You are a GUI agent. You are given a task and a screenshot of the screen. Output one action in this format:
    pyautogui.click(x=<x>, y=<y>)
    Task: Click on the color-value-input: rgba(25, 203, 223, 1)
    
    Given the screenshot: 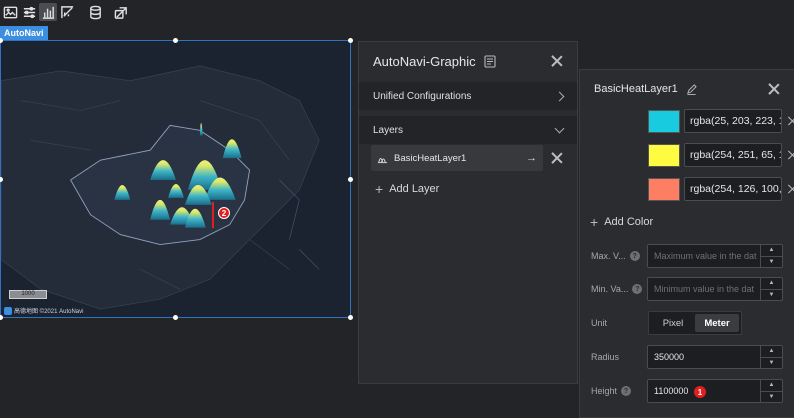 What is the action you would take?
    pyautogui.click(x=733, y=121)
    